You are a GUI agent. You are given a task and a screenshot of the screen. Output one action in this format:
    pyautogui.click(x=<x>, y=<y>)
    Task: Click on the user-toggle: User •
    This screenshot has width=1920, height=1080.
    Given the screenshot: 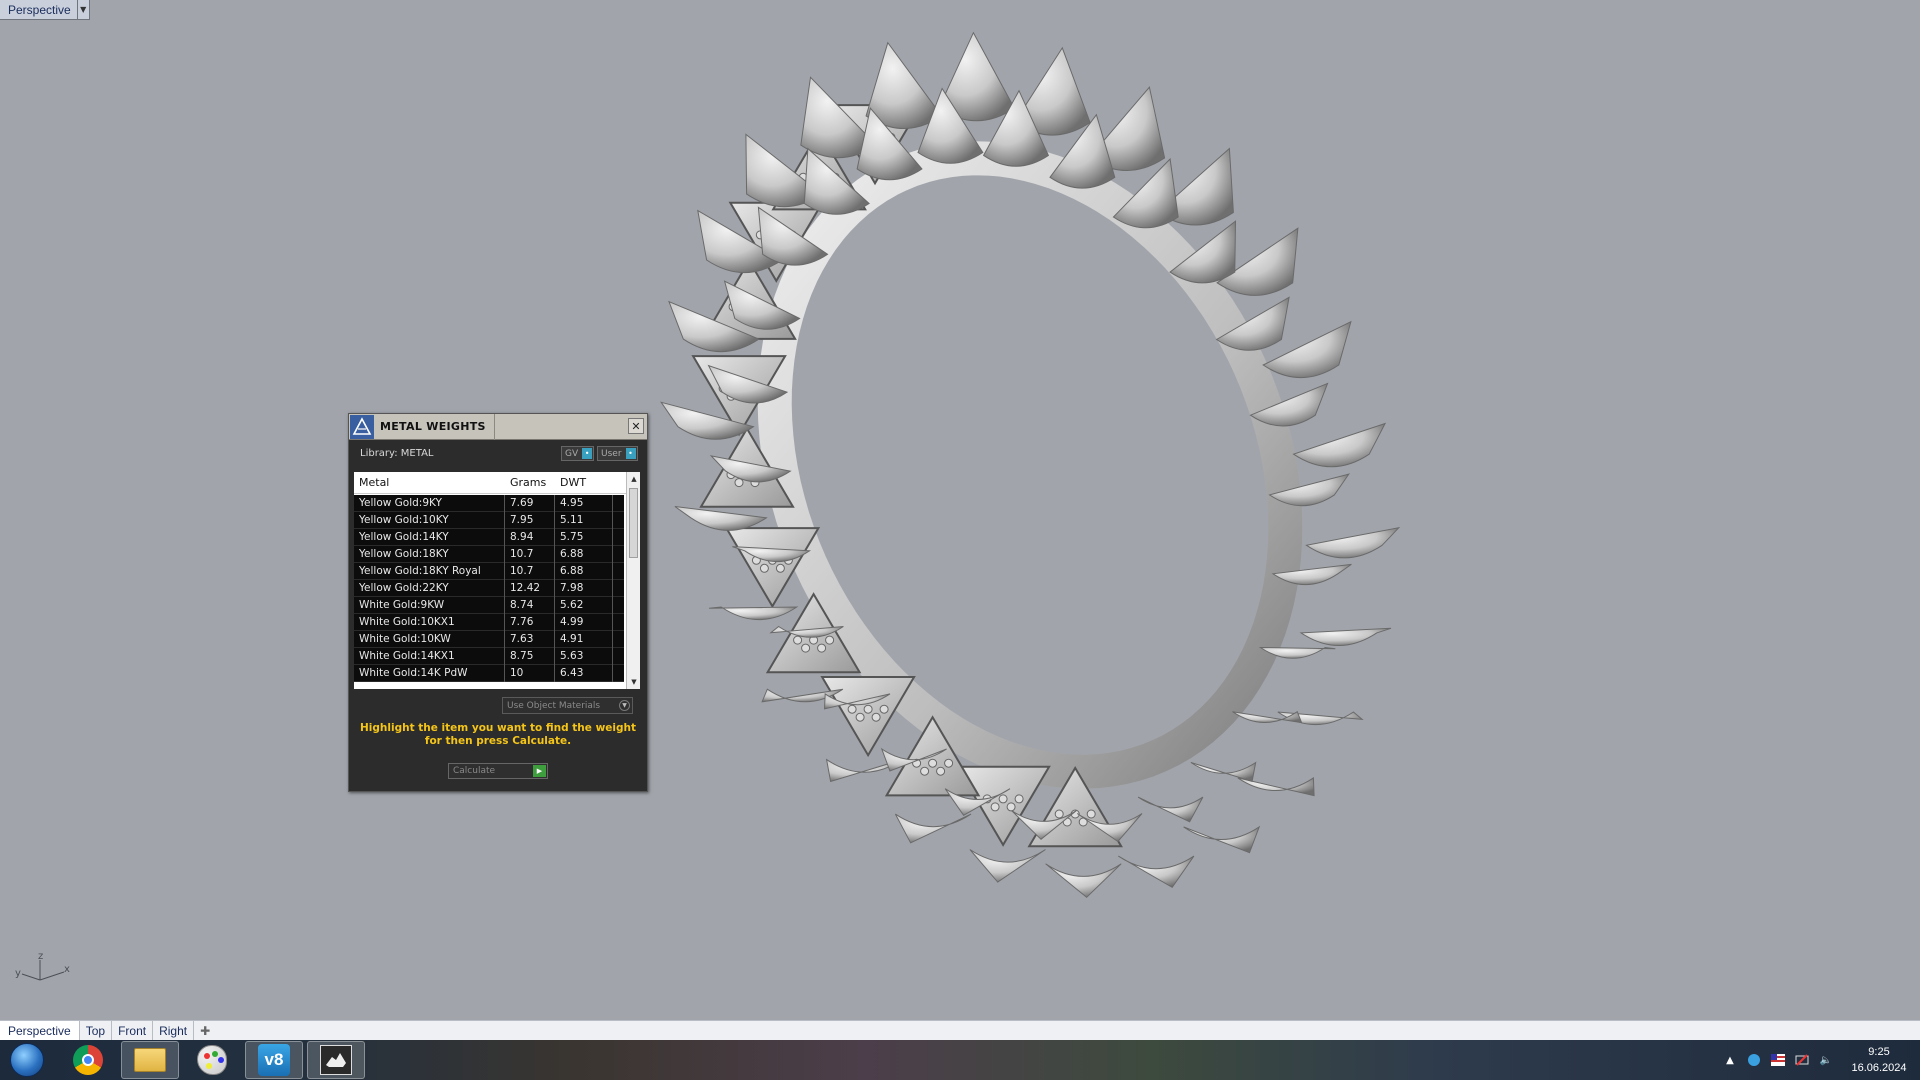 What is the action you would take?
    pyautogui.click(x=617, y=453)
    